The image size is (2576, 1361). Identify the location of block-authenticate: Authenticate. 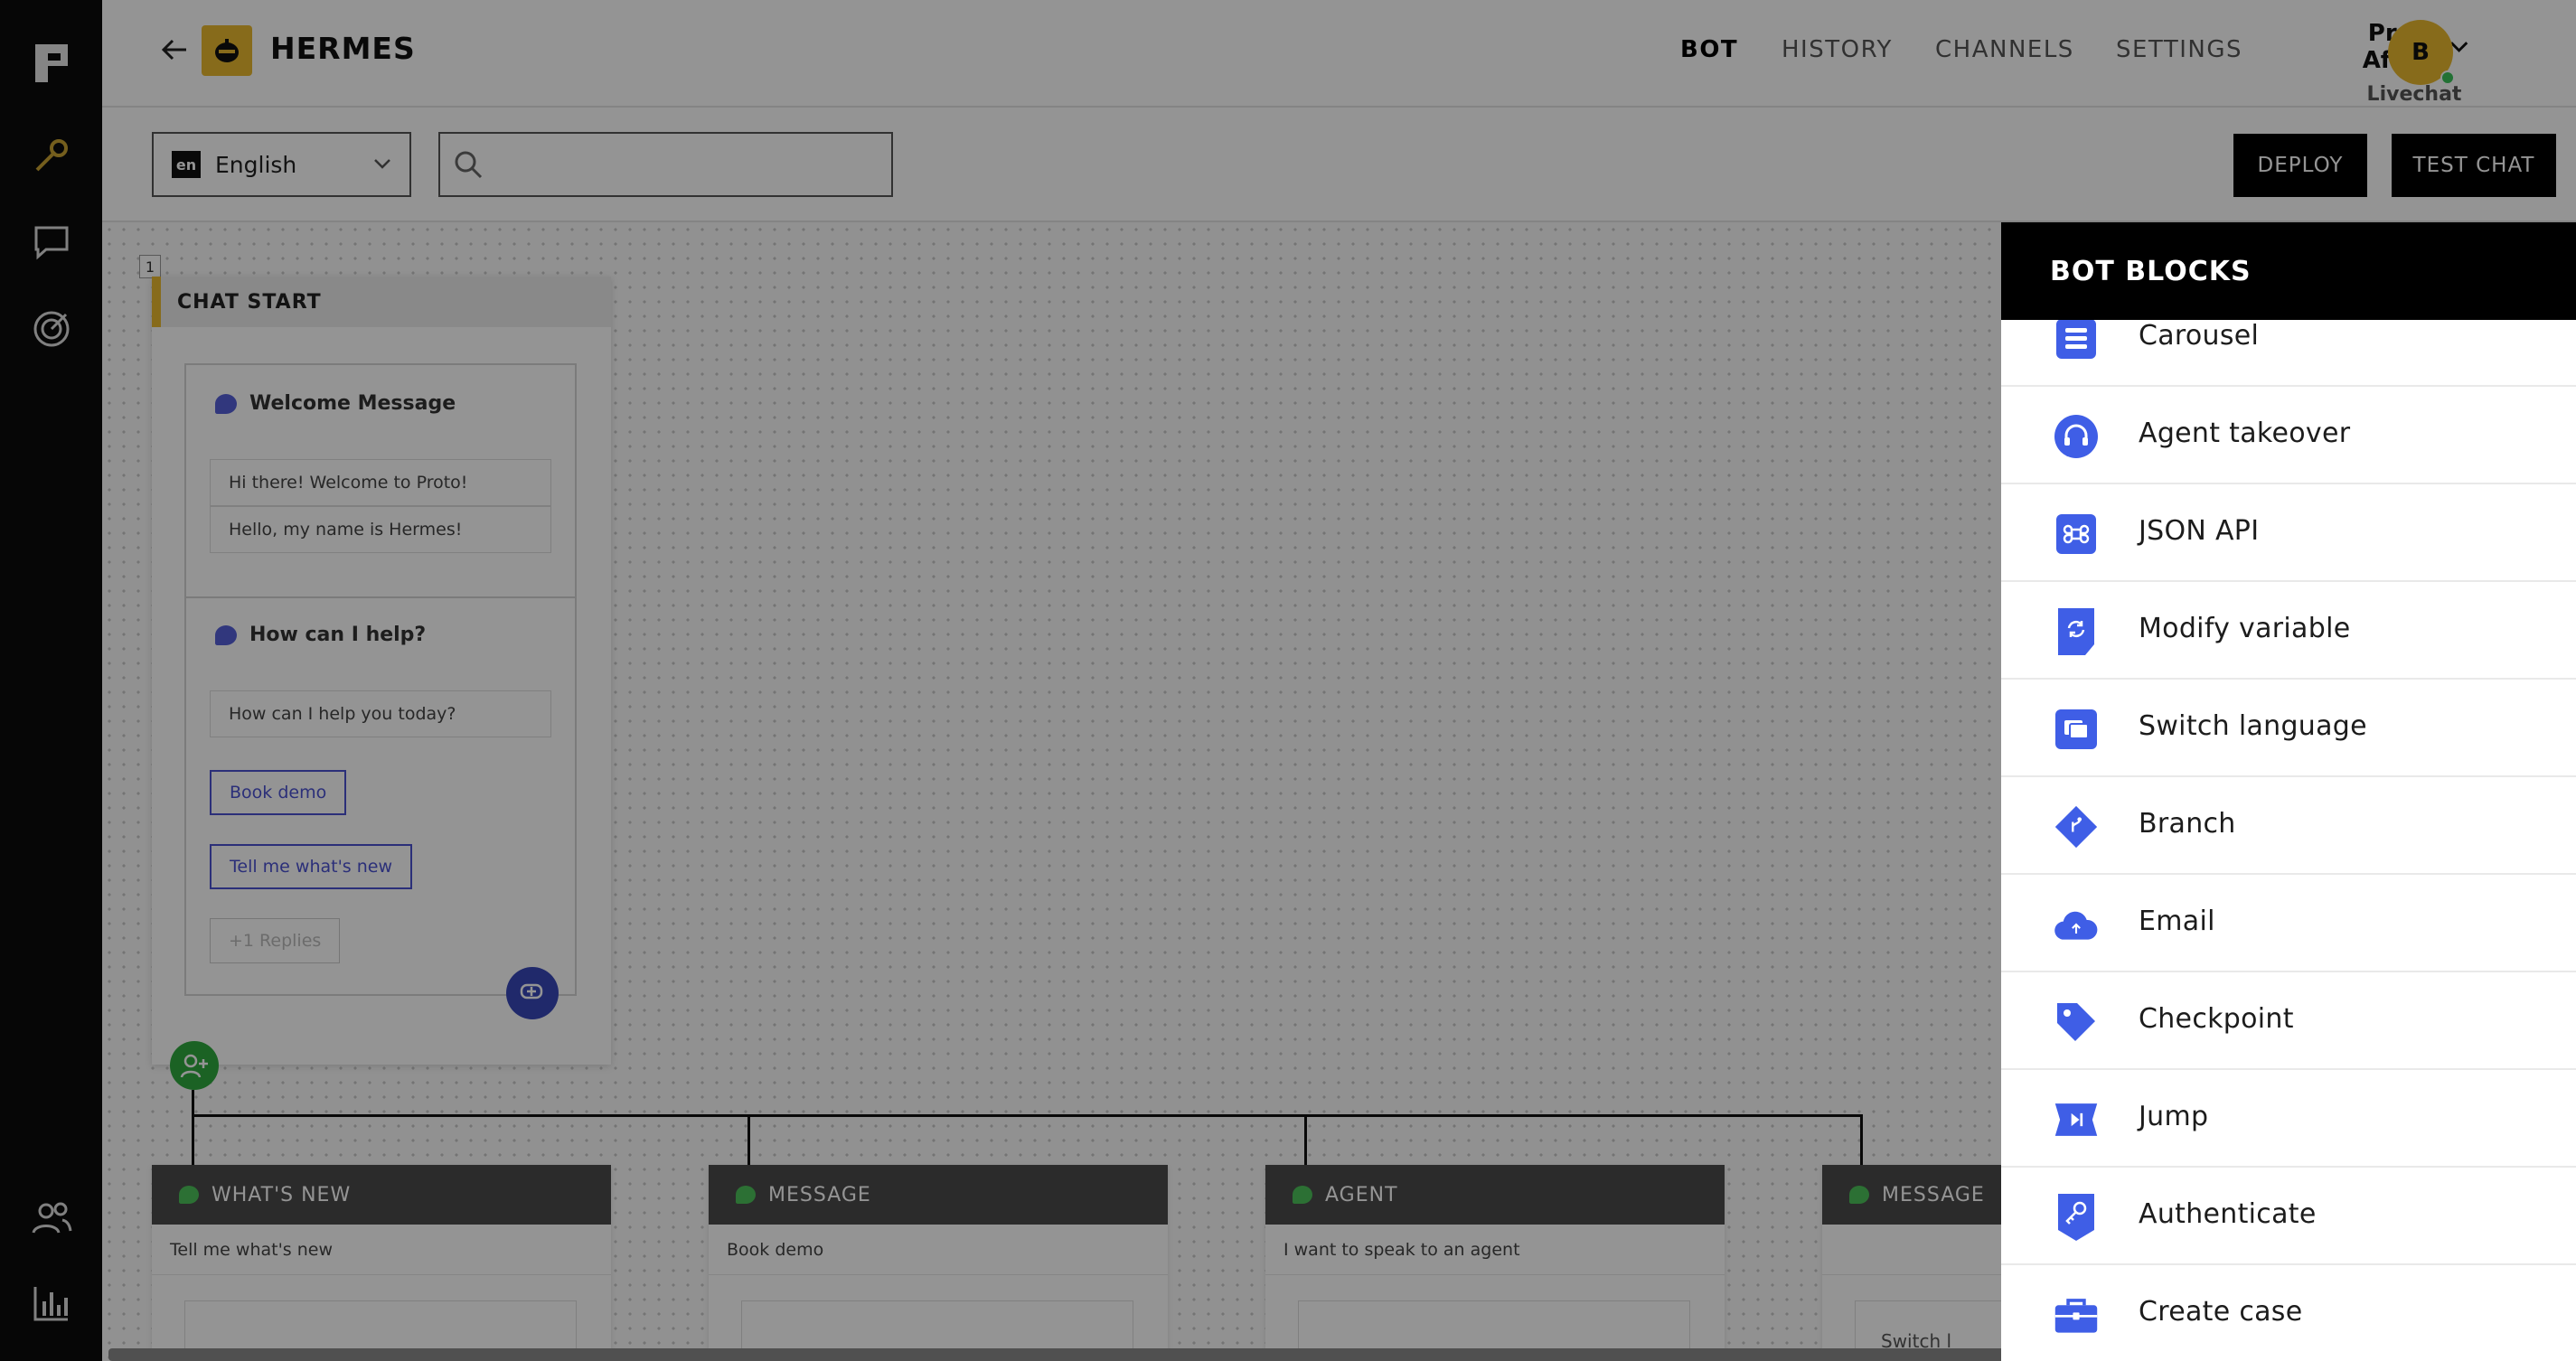
(2289, 1216).